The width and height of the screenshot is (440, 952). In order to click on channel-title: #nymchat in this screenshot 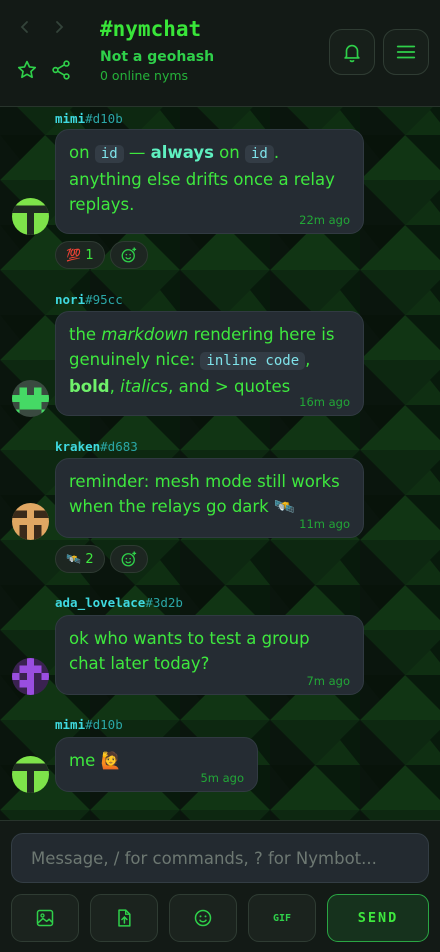, I will do `click(151, 29)`.